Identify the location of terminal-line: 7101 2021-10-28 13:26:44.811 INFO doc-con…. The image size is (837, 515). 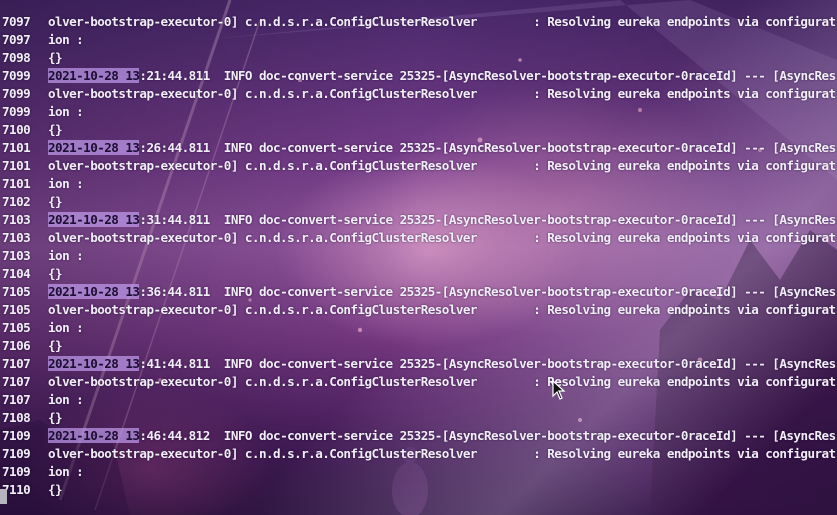
(418, 148).